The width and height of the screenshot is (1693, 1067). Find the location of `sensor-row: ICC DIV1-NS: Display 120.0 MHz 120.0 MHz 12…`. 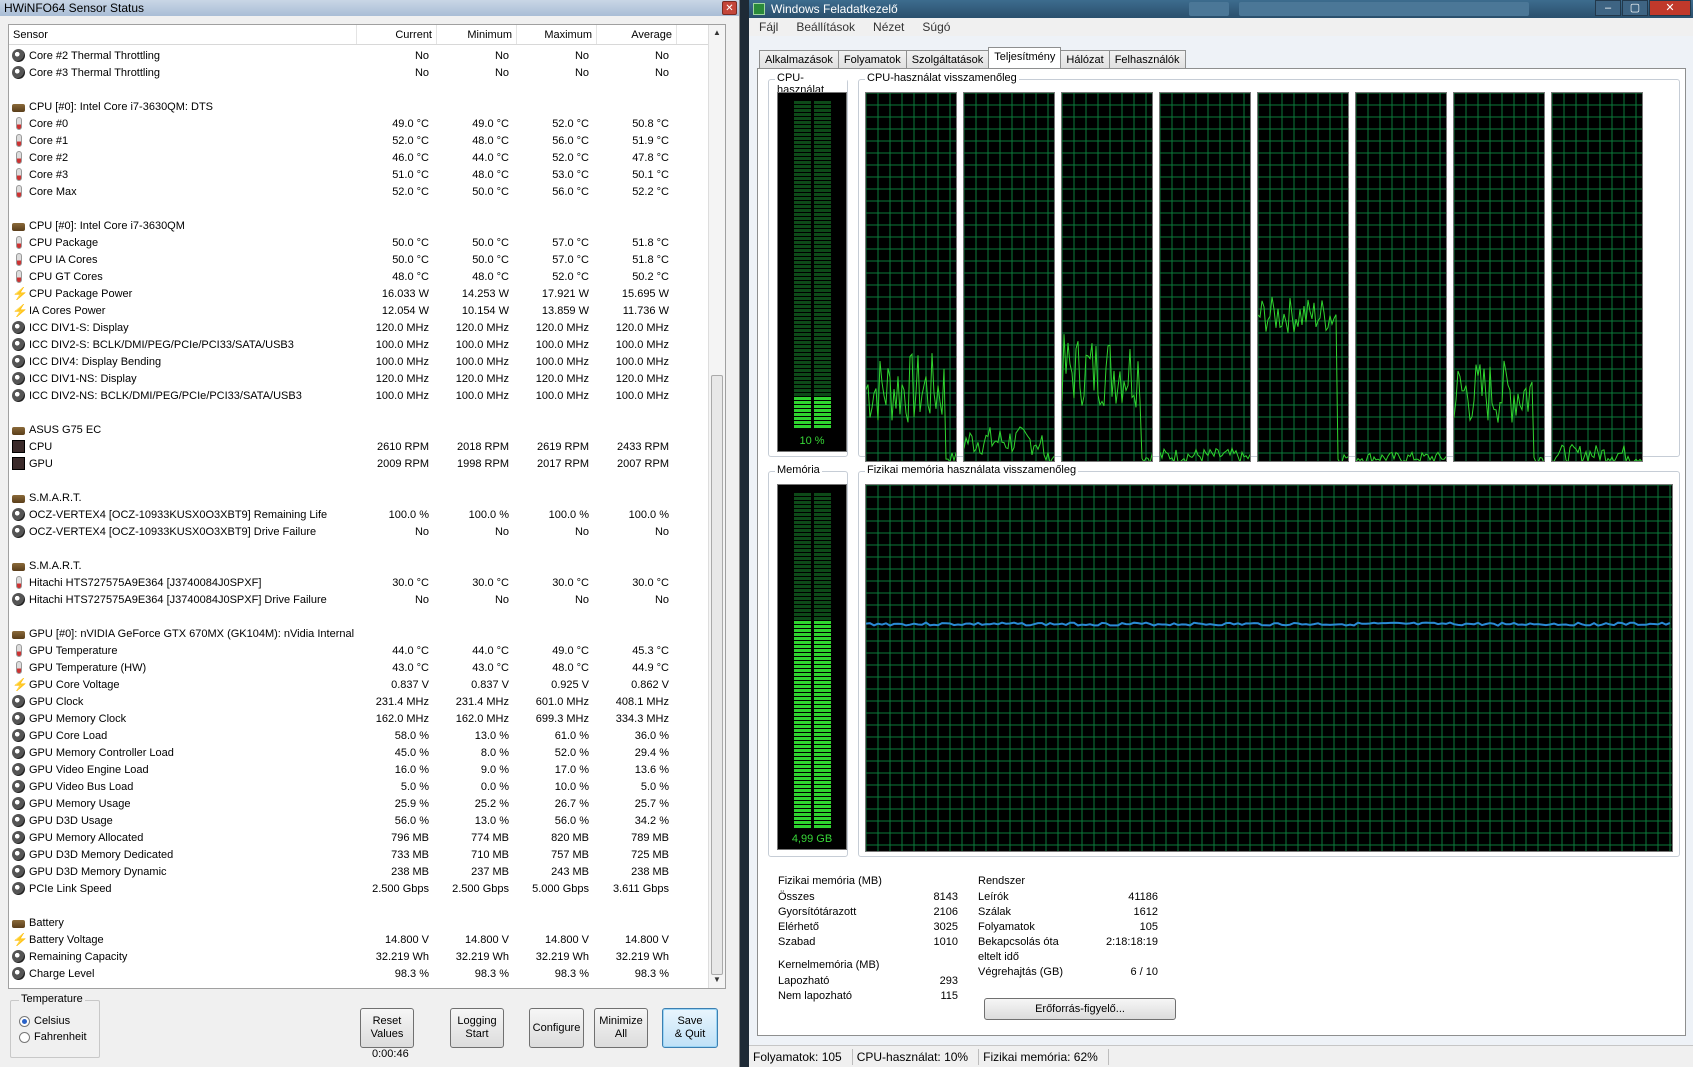

sensor-row: ICC DIV1-NS: Display 120.0 MHz 120.0 MHz 12… is located at coordinates (359, 378).